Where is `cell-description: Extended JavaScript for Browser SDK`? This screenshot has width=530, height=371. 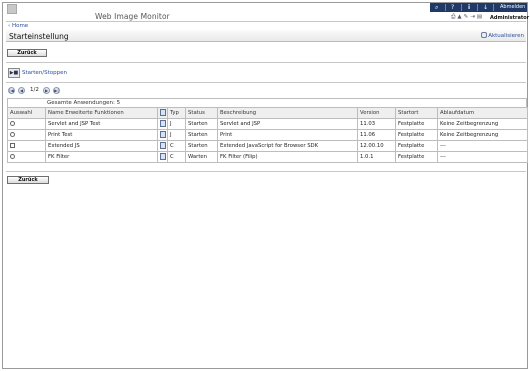 cell-description: Extended JavaScript for Browser SDK is located at coordinates (287, 146).